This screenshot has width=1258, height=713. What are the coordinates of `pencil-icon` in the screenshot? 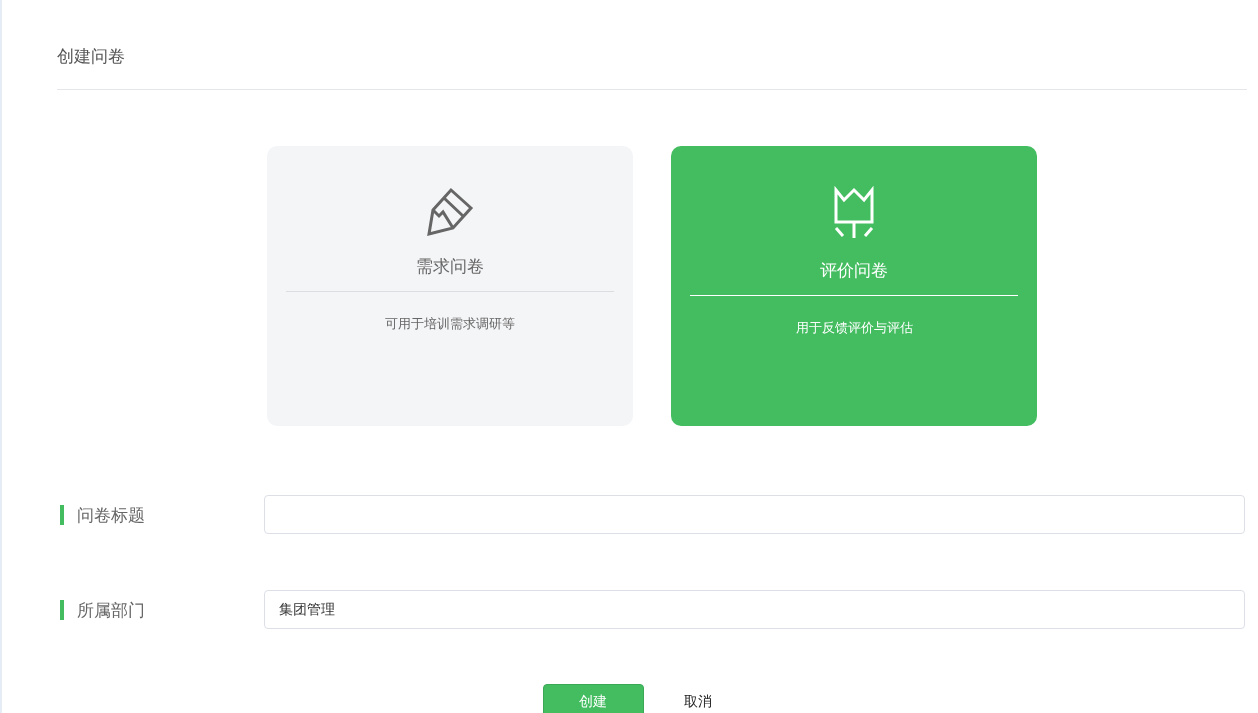 It's located at (450, 211).